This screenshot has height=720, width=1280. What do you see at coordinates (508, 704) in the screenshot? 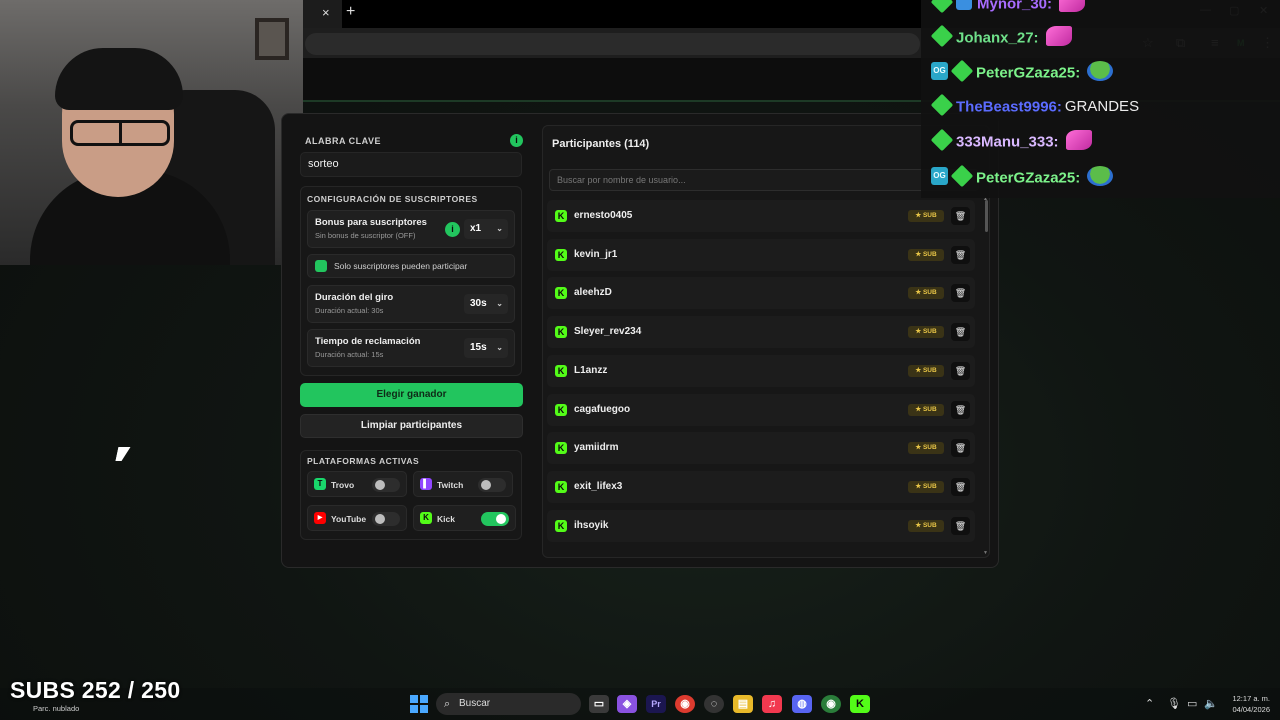
I see `taskbar-search: ⌕ Buscar` at bounding box center [508, 704].